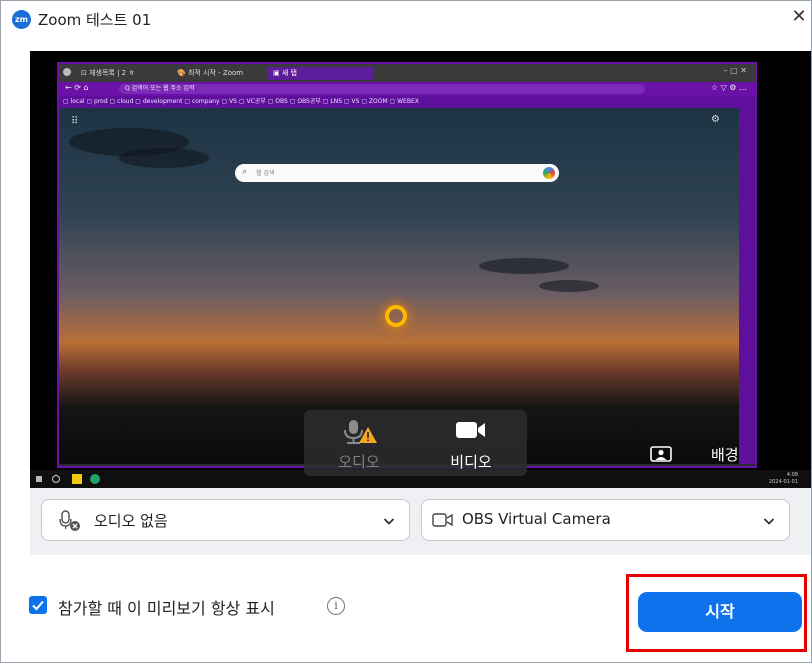 Image resolution: width=812 pixels, height=663 pixels. I want to click on clock-date: 2024-01-01, so click(783, 482).